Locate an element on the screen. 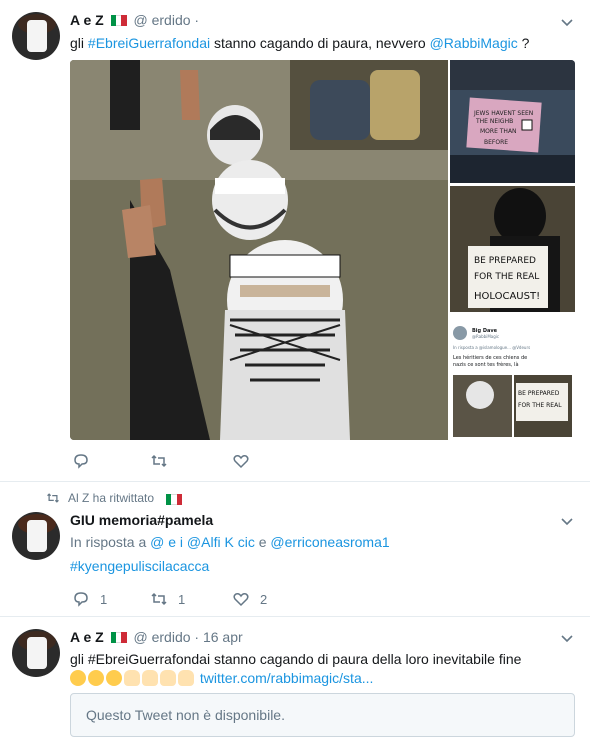  protest-photo-2: BE PREPARED FOR THE REAL HOLOCAUST! is located at coordinates (512, 249).